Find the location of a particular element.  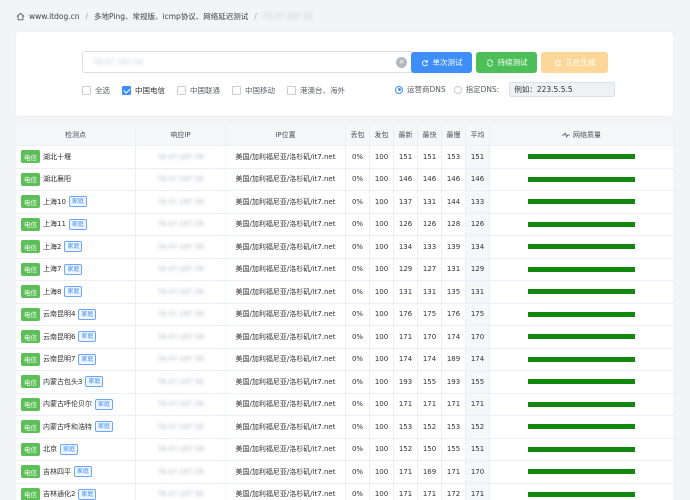

node-cell: 电信 云南昆明4 家庭 is located at coordinates (76, 314).